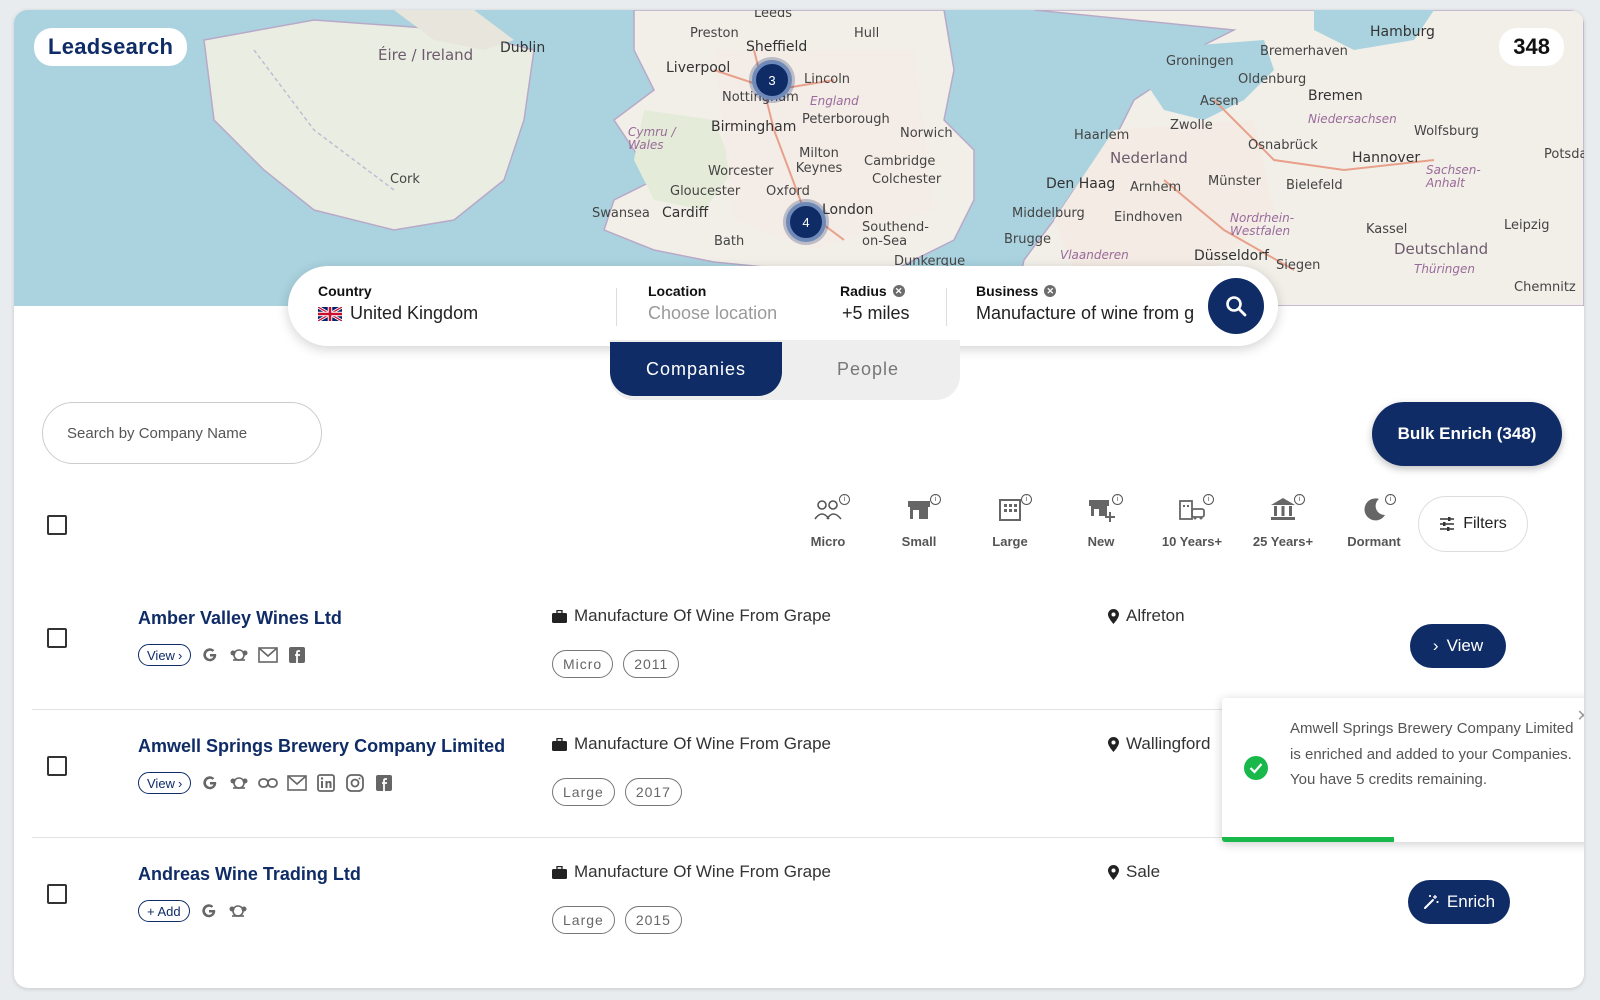 Image resolution: width=1600 pixels, height=1000 pixels. Describe the element at coordinates (875, 303) in the screenshot. I see `radius-field: Radius ✕ +5 miles` at that location.